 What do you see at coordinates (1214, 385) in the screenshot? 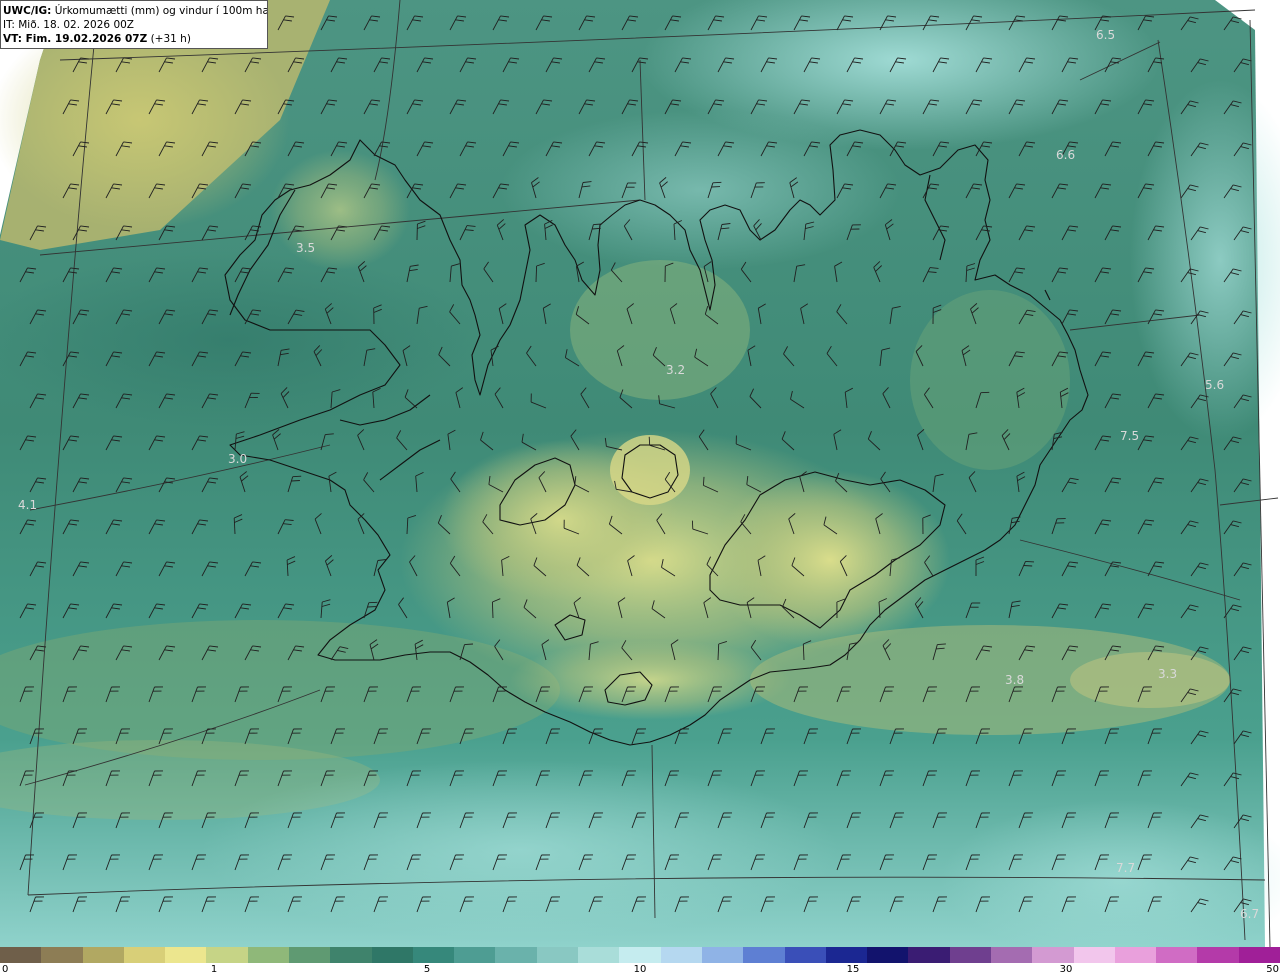
I see `value-label: 5.6` at bounding box center [1214, 385].